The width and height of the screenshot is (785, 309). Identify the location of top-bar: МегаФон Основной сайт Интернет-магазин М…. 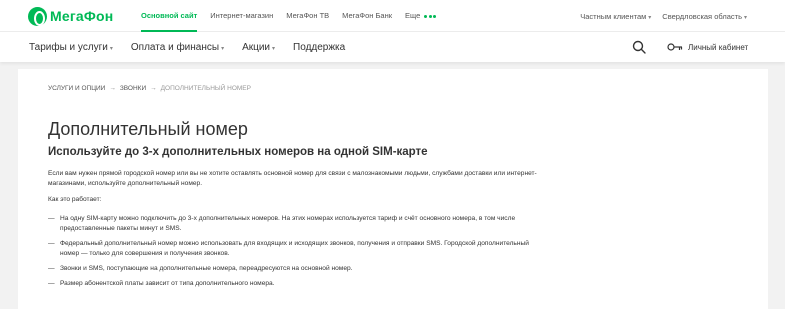
(392, 16).